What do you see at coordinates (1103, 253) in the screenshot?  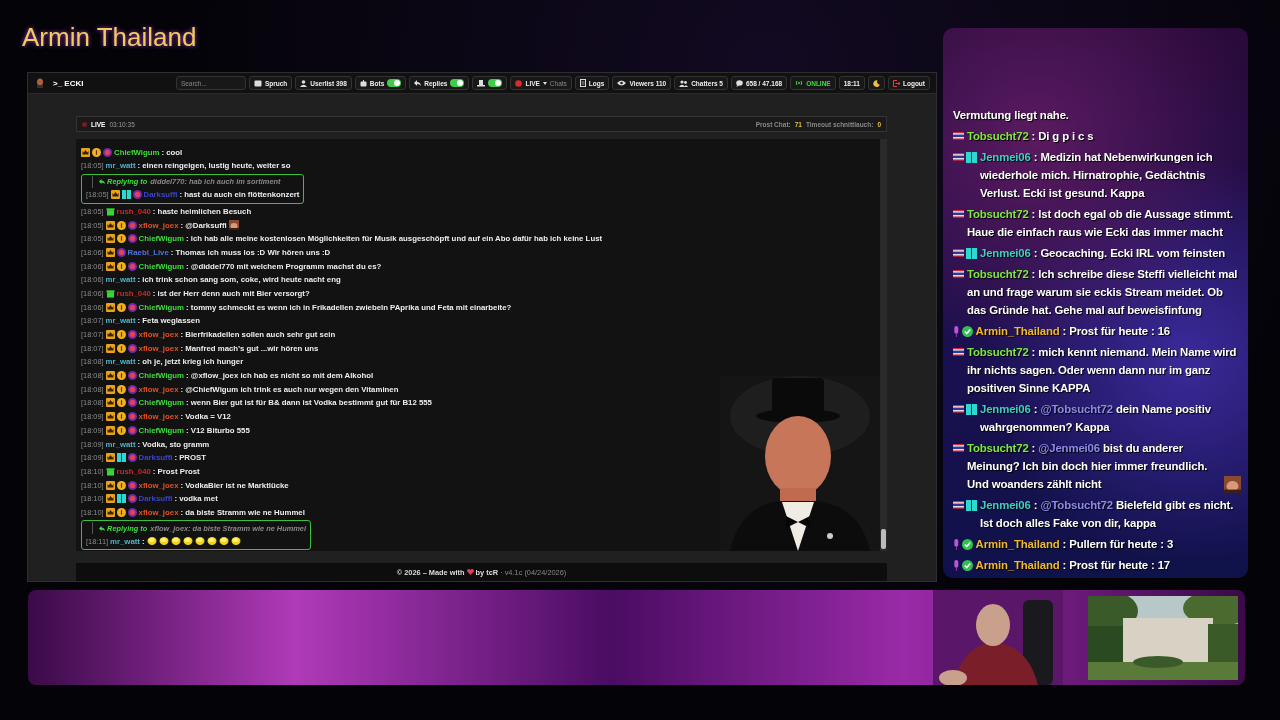 I see `chat-message: Jenmei06 : Geocaching. Ecki IRL vom feinsten` at bounding box center [1103, 253].